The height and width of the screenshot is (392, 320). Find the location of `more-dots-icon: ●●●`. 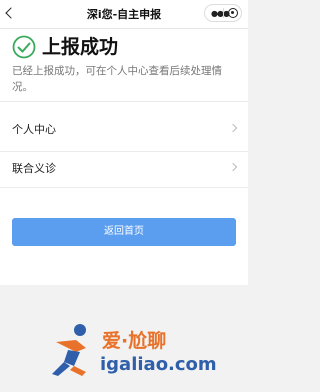

more-dots-icon: ●●● is located at coordinates (220, 14).